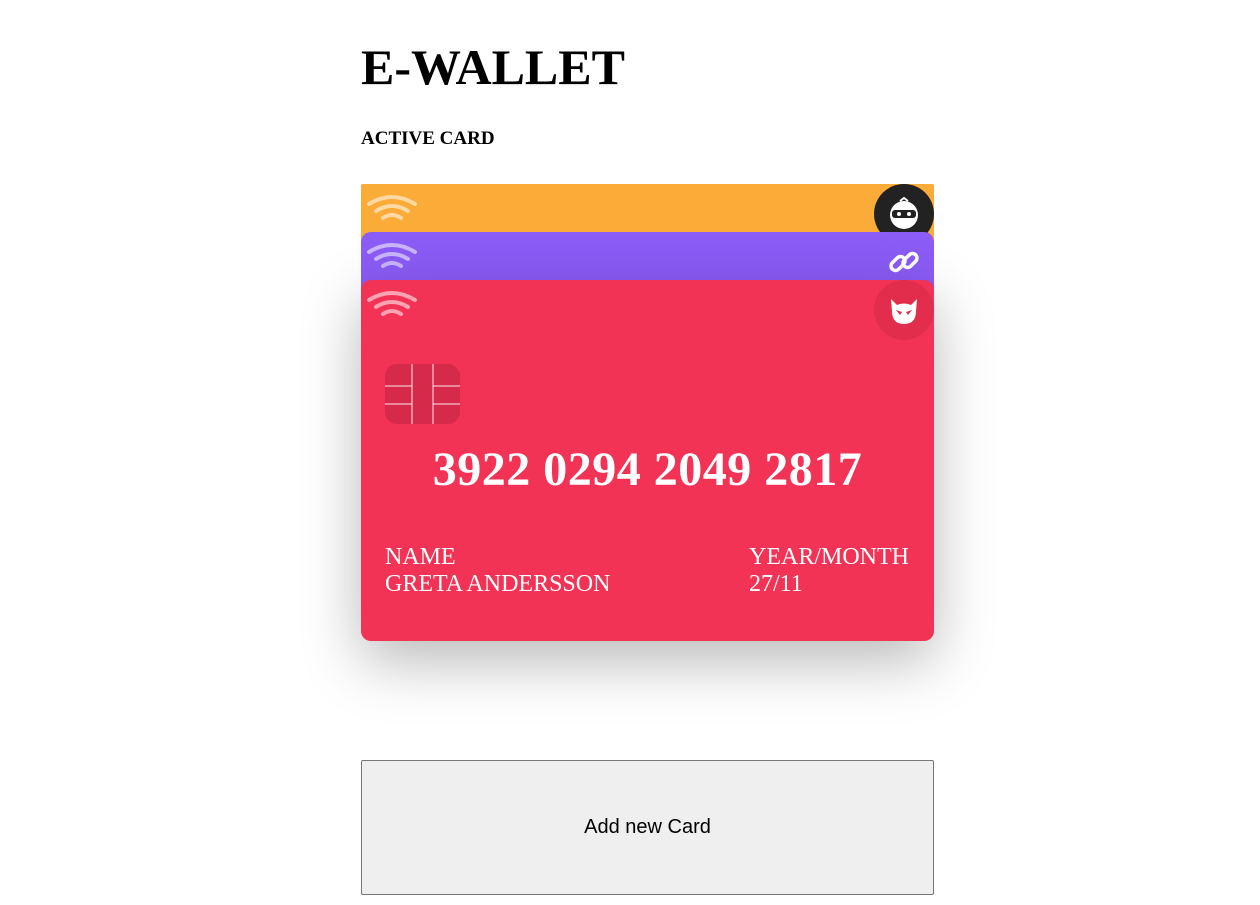  I want to click on add-new-card-button: Add new Card, so click(647, 827).